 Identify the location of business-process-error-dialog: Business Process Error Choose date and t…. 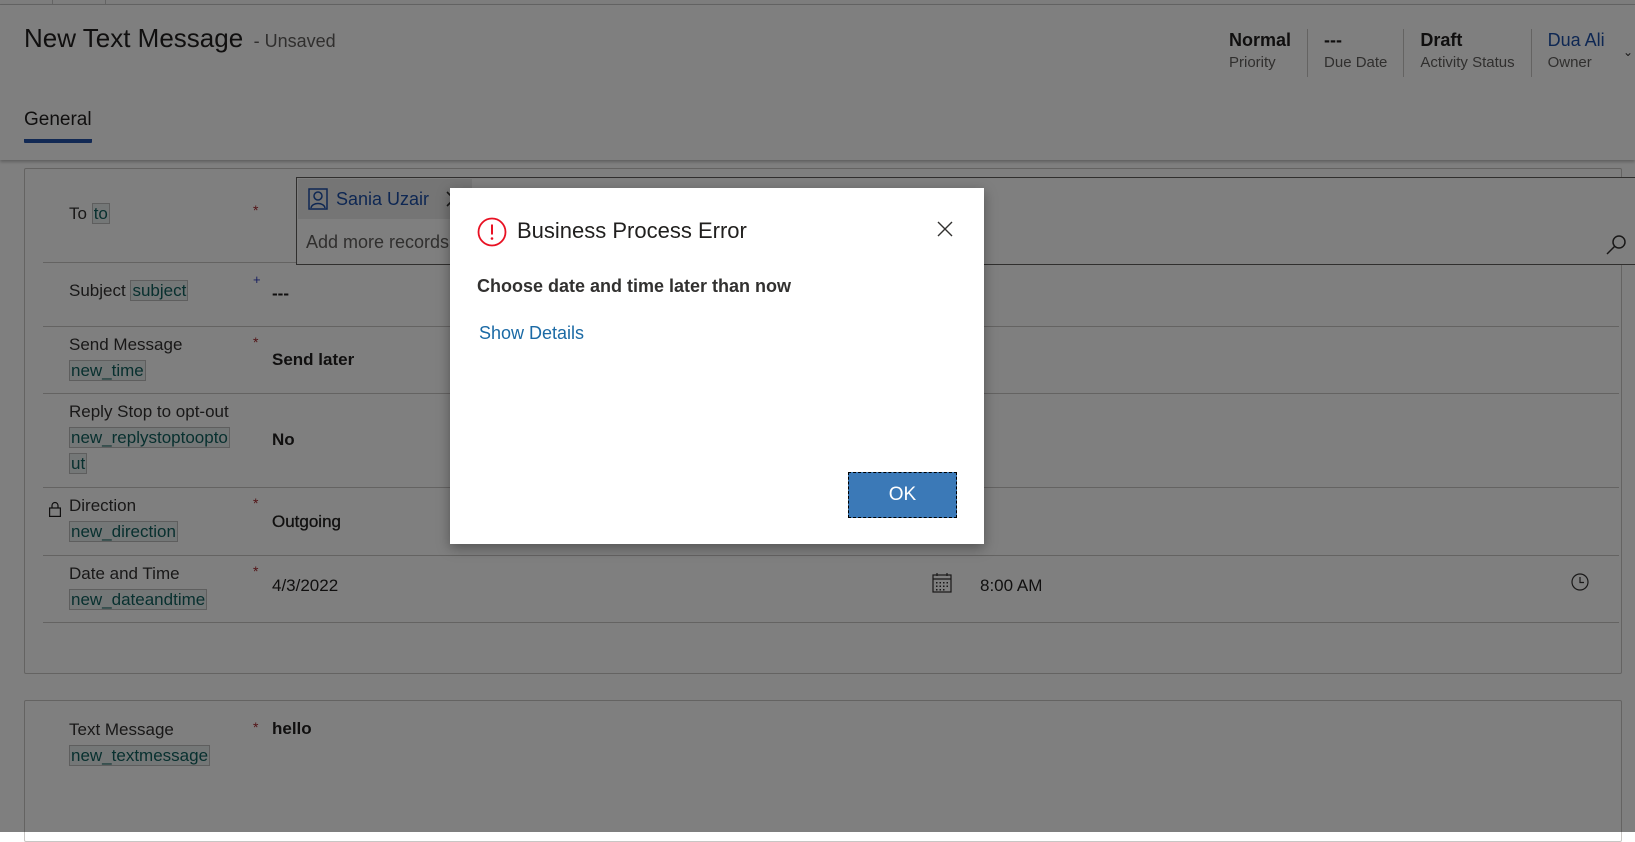
(717, 366).